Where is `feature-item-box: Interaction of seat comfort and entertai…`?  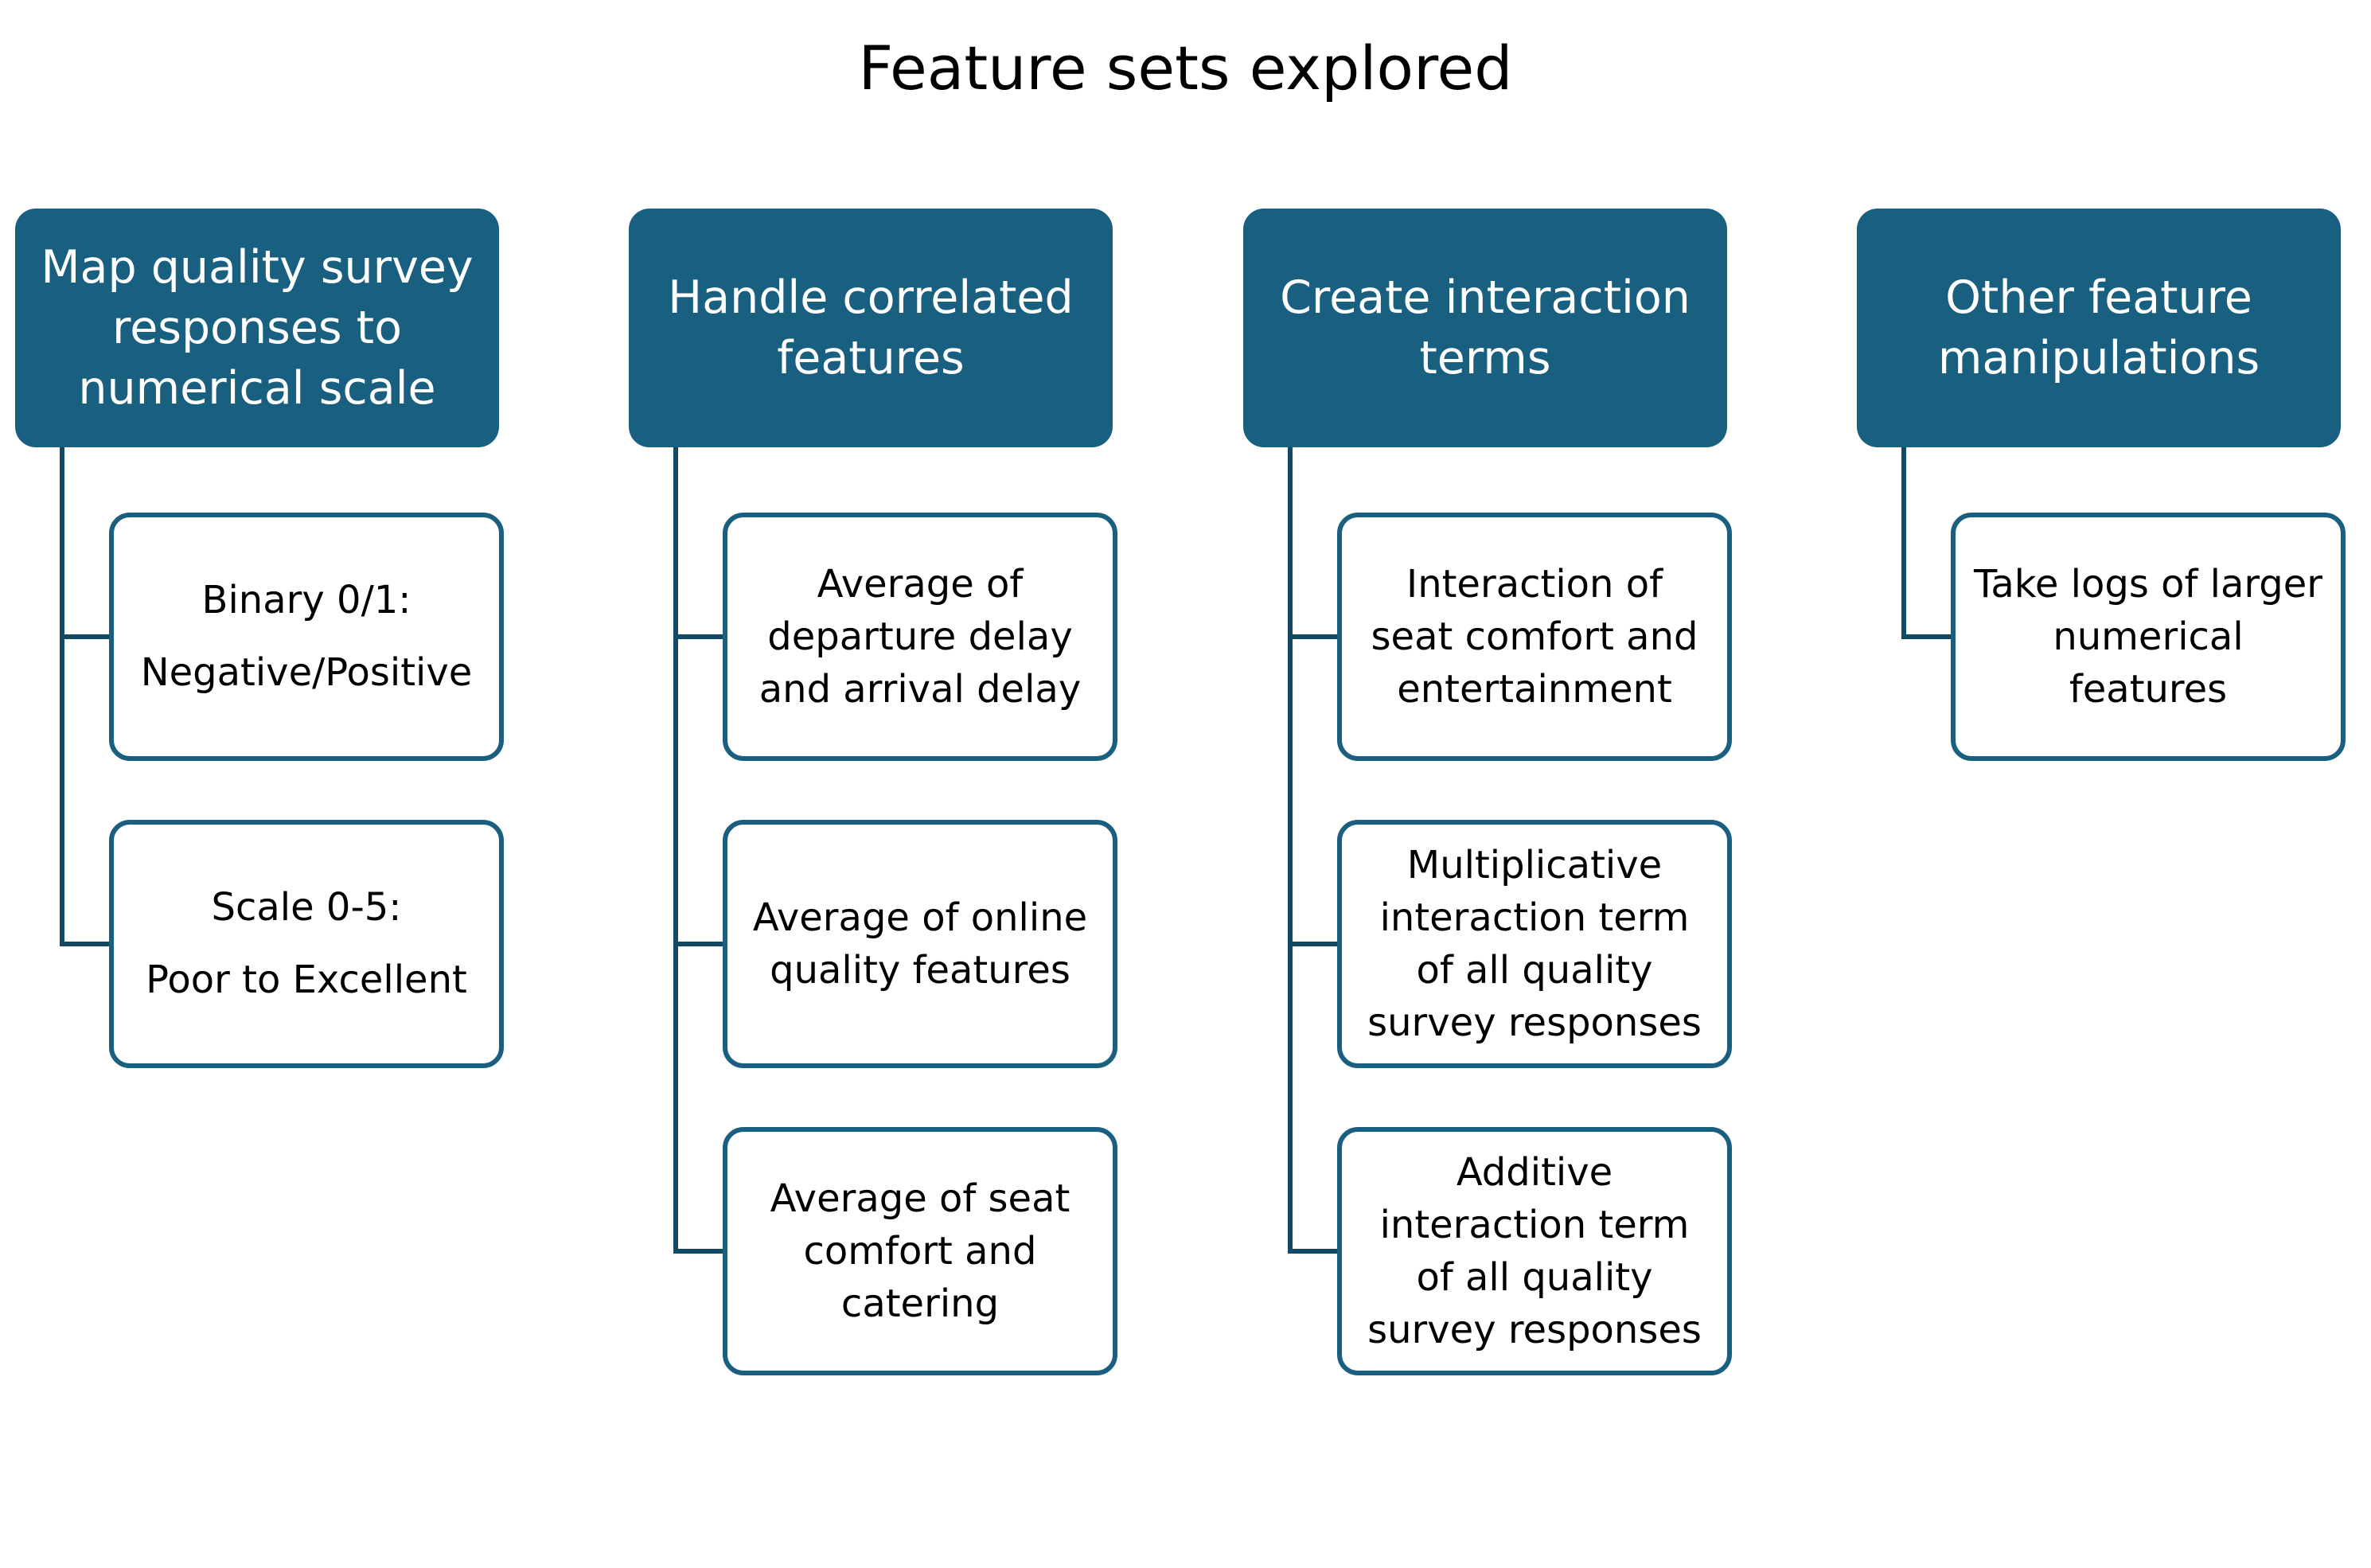 feature-item-box: Interaction of seat comfort and entertai… is located at coordinates (1534, 637).